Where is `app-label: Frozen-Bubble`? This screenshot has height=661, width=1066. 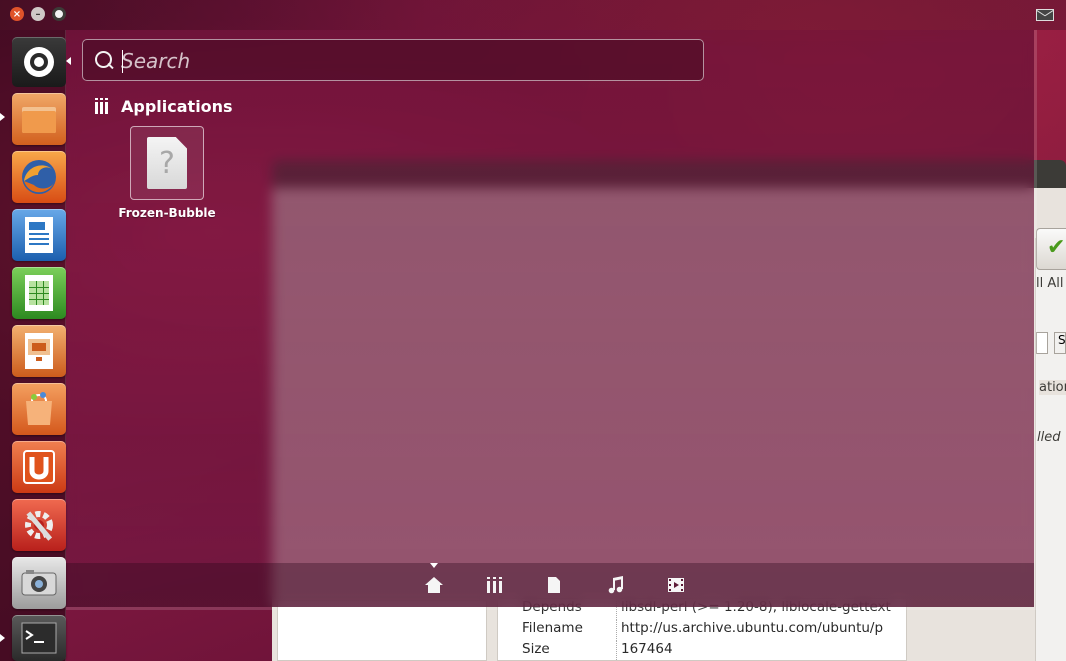
app-label: Frozen-Bubble is located at coordinates (167, 213).